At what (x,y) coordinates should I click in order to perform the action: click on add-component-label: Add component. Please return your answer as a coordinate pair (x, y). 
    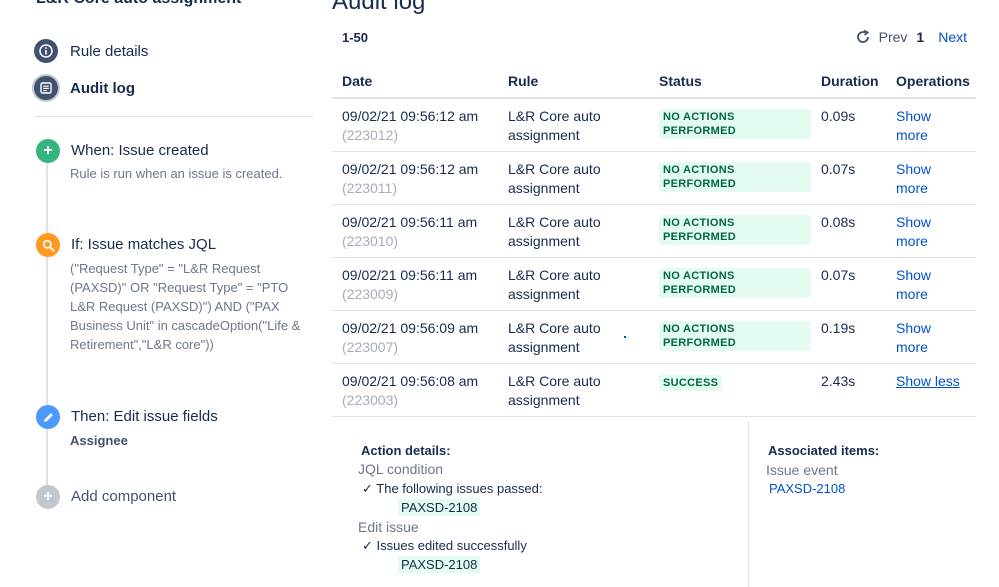
    Looking at the image, I should click on (124, 496).